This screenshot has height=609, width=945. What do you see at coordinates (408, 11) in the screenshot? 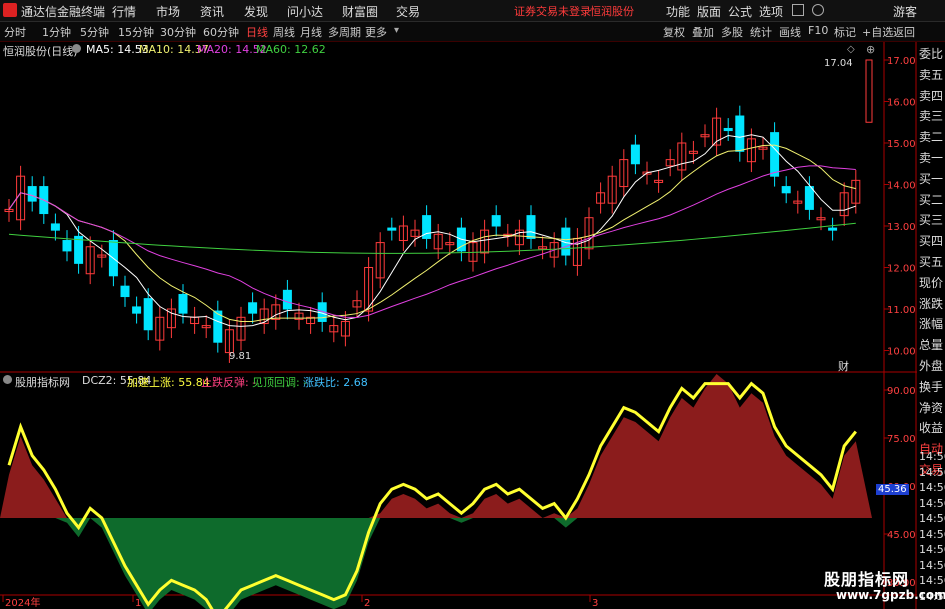
I see `menu-trade: 交易` at bounding box center [408, 11].